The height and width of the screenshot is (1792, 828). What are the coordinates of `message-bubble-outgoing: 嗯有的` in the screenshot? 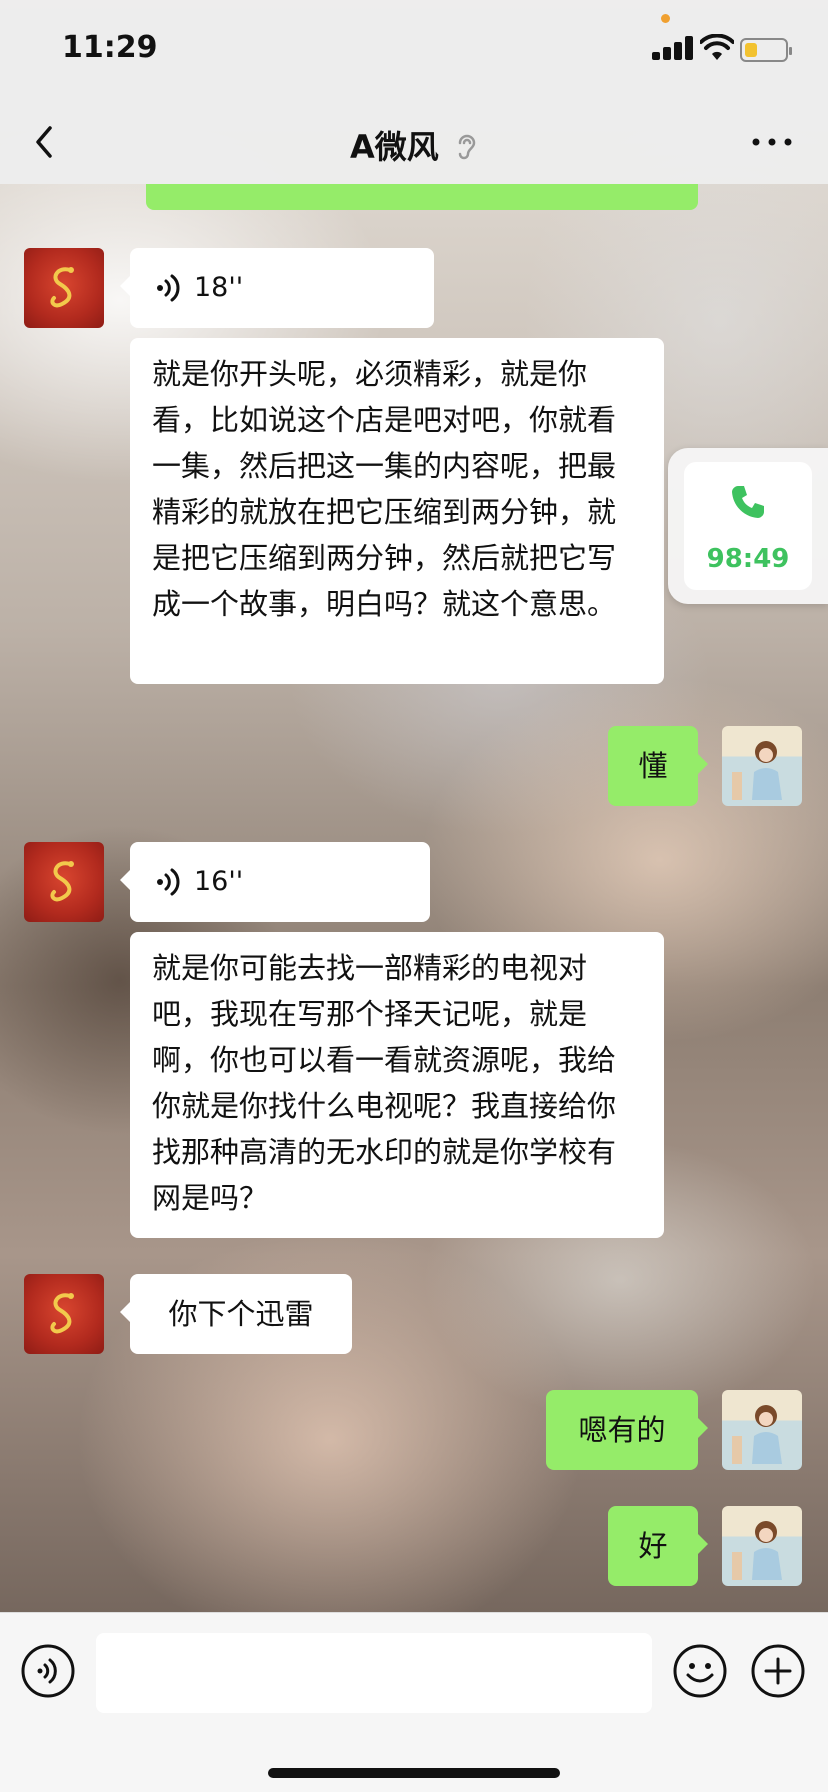 It's located at (627, 1430).